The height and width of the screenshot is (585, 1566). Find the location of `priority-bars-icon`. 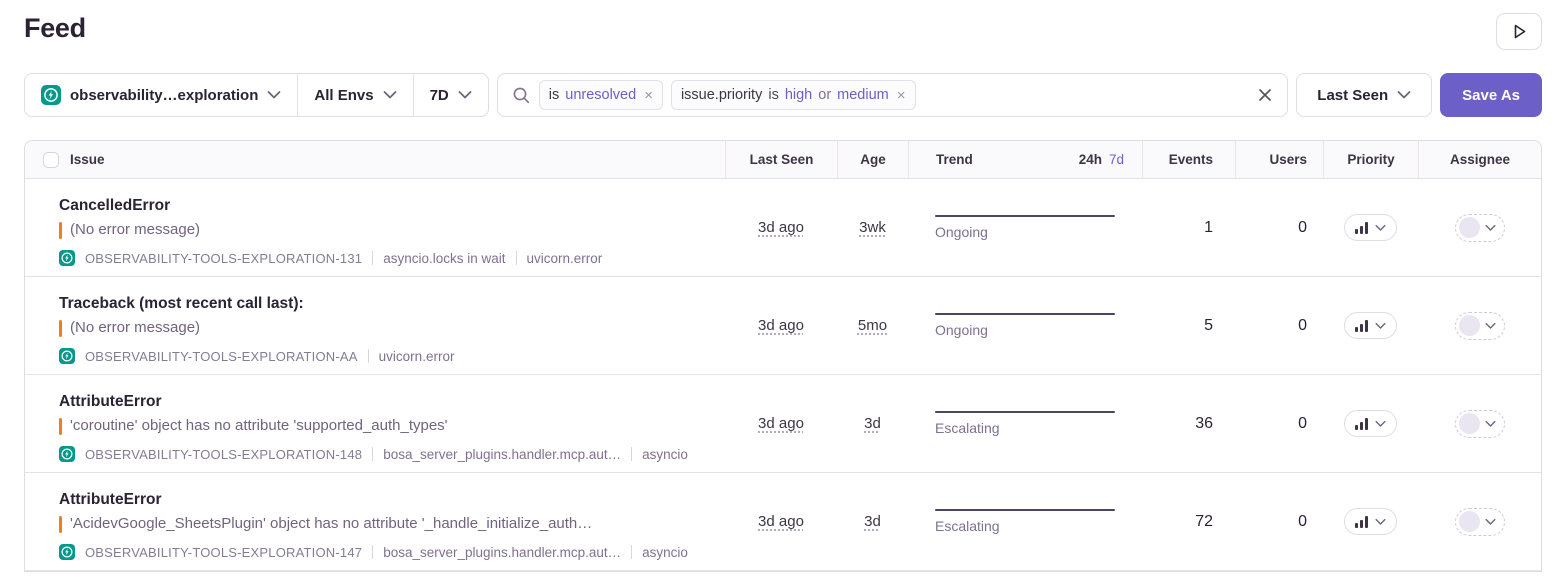

priority-bars-icon is located at coordinates (1361, 521).